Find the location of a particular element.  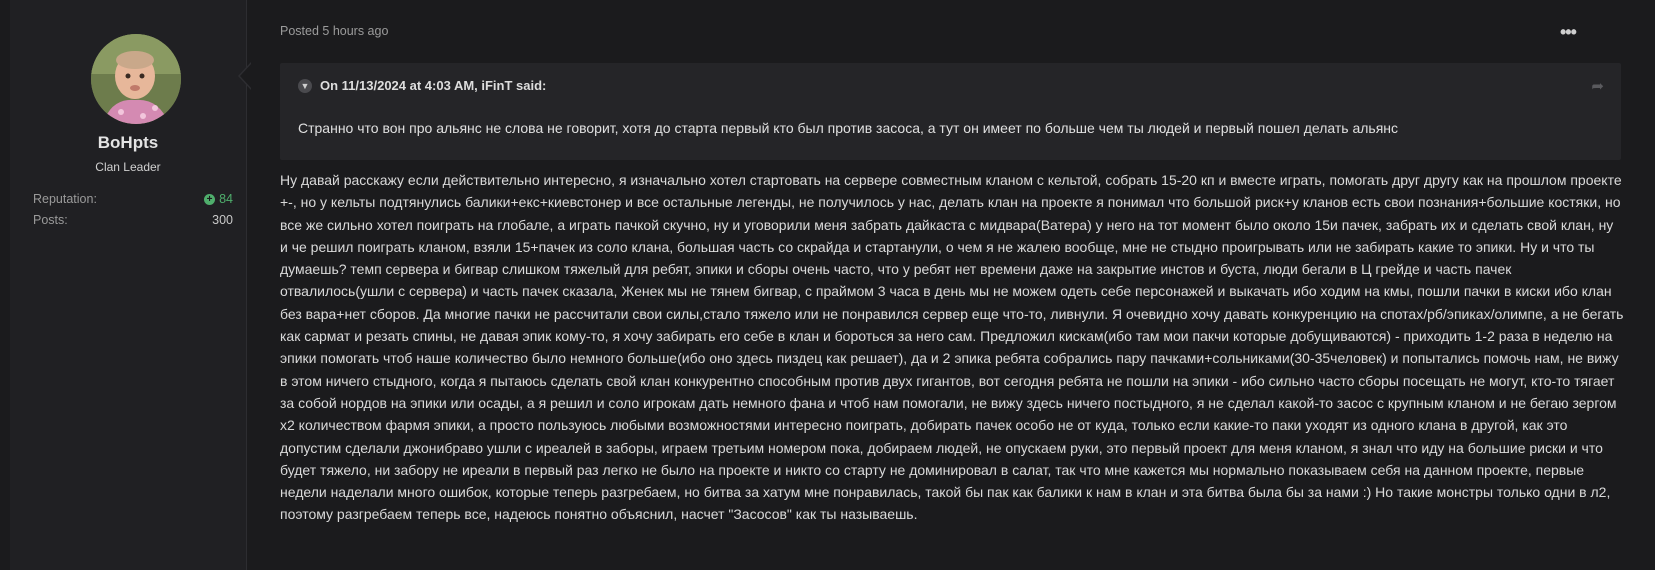

post-timestamp: Posted 5 hours ago is located at coordinates (334, 31).